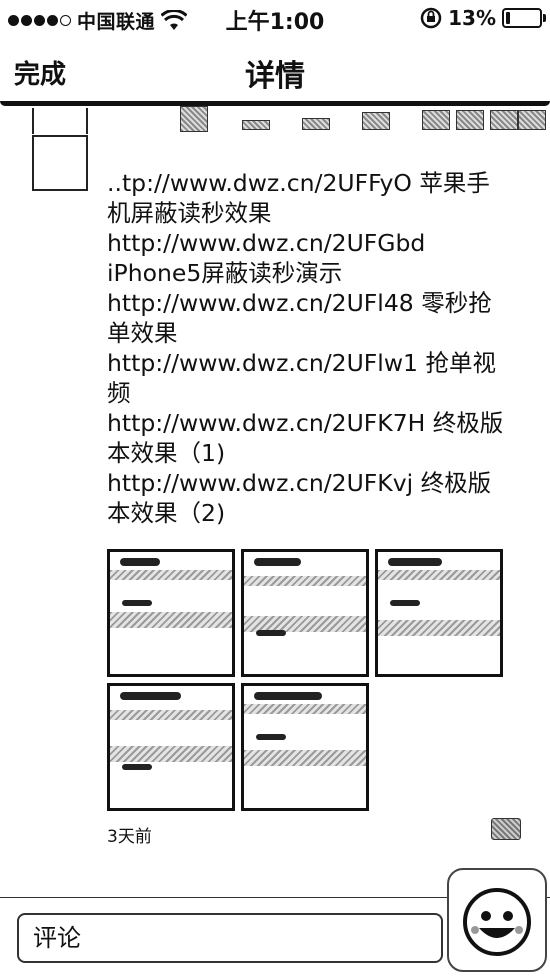 This screenshot has height=976, width=550. I want to click on status-right: 13%, so click(483, 18).